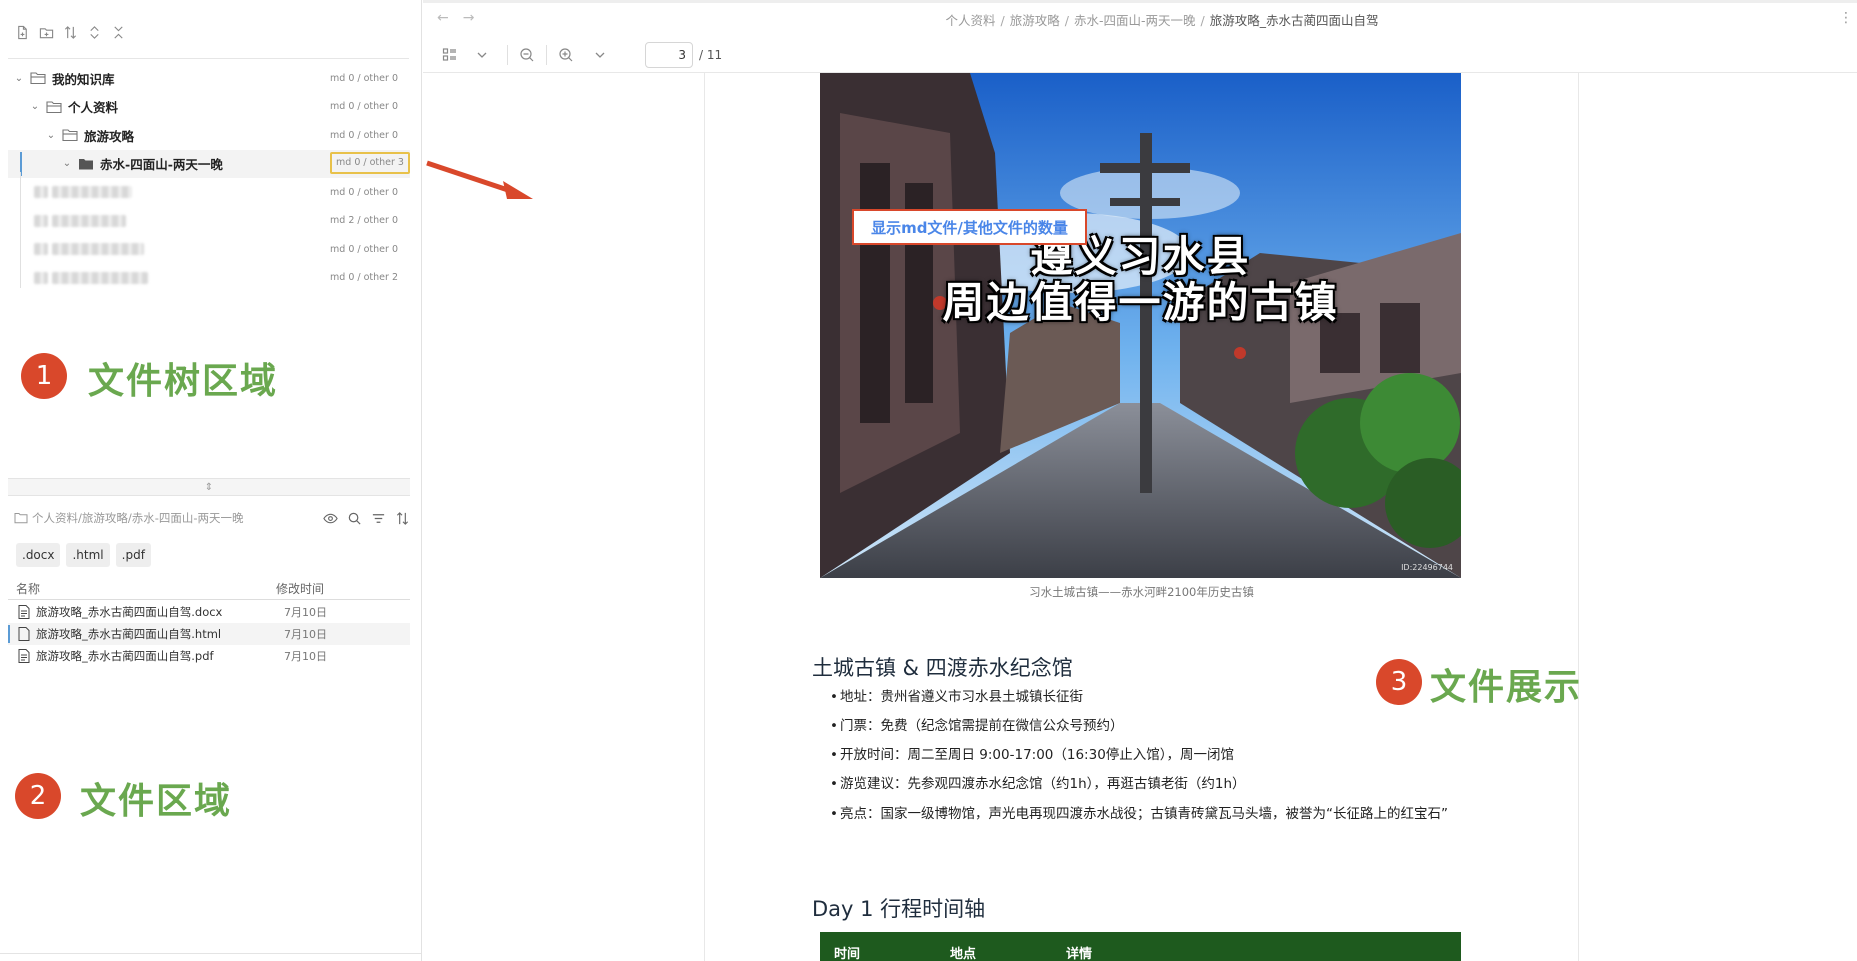 The height and width of the screenshot is (961, 1857). What do you see at coordinates (209, 135) in the screenshot?
I see `tree-item-travel: ⌄ 旅游攻略 md 0 / other 0` at bounding box center [209, 135].